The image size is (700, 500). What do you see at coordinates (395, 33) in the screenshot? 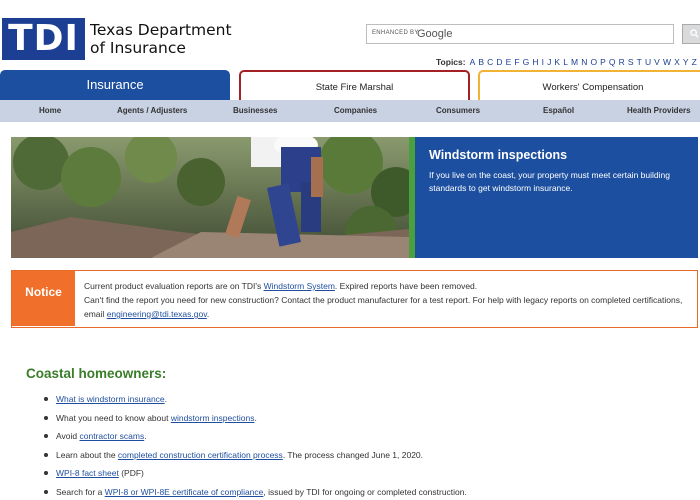
I see `search-enhanced-label: ENHANCED BY` at bounding box center [395, 33].